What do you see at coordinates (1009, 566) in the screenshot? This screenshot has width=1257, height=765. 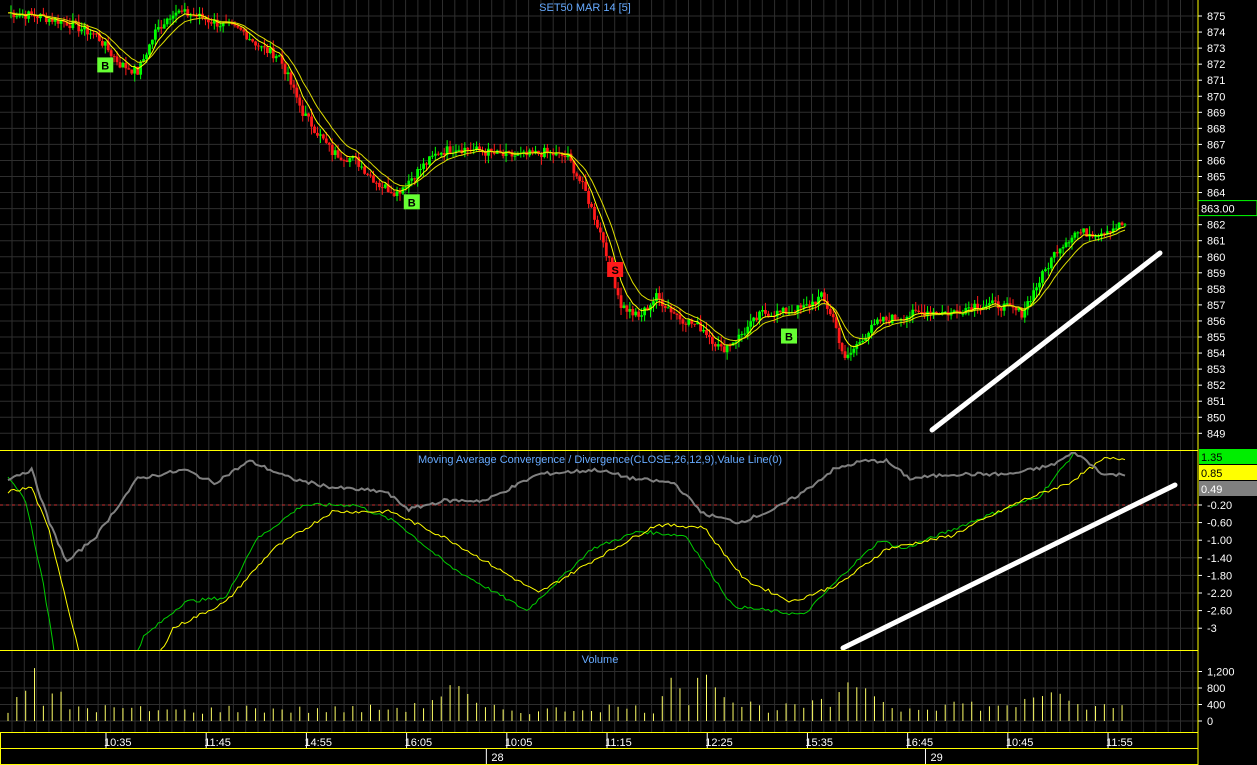 I see `macd-trendline` at bounding box center [1009, 566].